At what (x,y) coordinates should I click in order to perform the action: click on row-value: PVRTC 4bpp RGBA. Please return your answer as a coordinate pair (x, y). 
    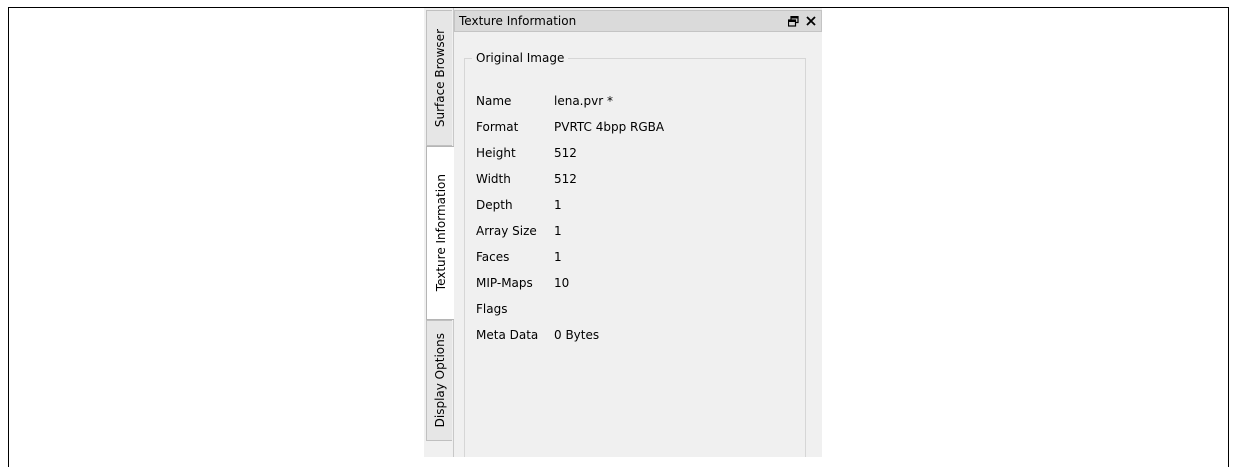
    Looking at the image, I should click on (609, 127).